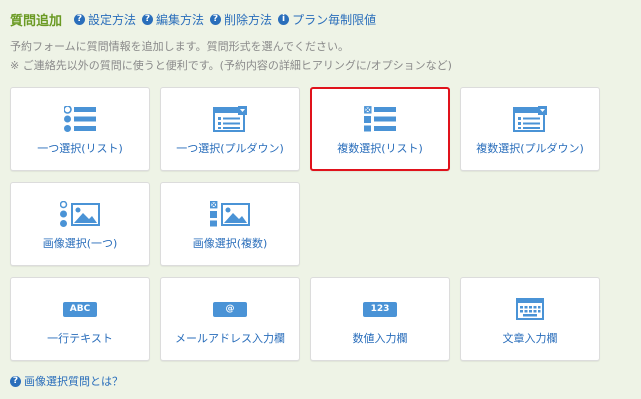 Image resolution: width=641 pixels, height=399 pixels. Describe the element at coordinates (80, 319) in the screenshot. I see `card-single-line-text: ABC 一行テキスト` at that location.